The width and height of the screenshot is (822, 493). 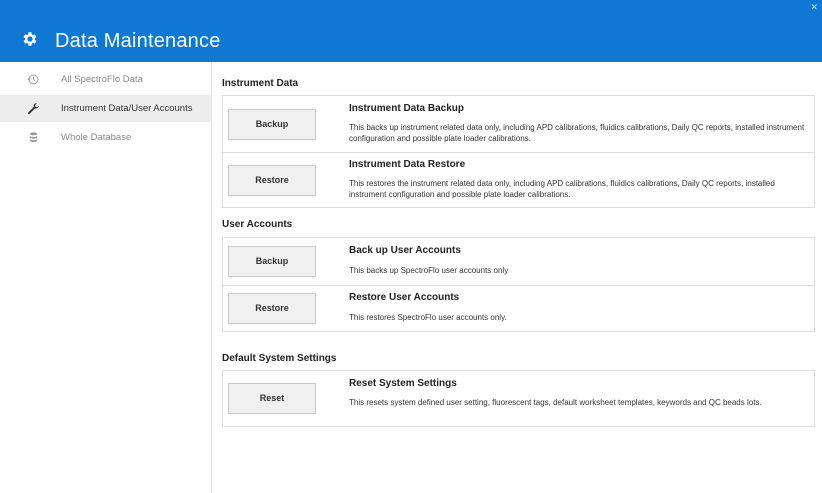 I want to click on reset-button: Reset, so click(x=272, y=398).